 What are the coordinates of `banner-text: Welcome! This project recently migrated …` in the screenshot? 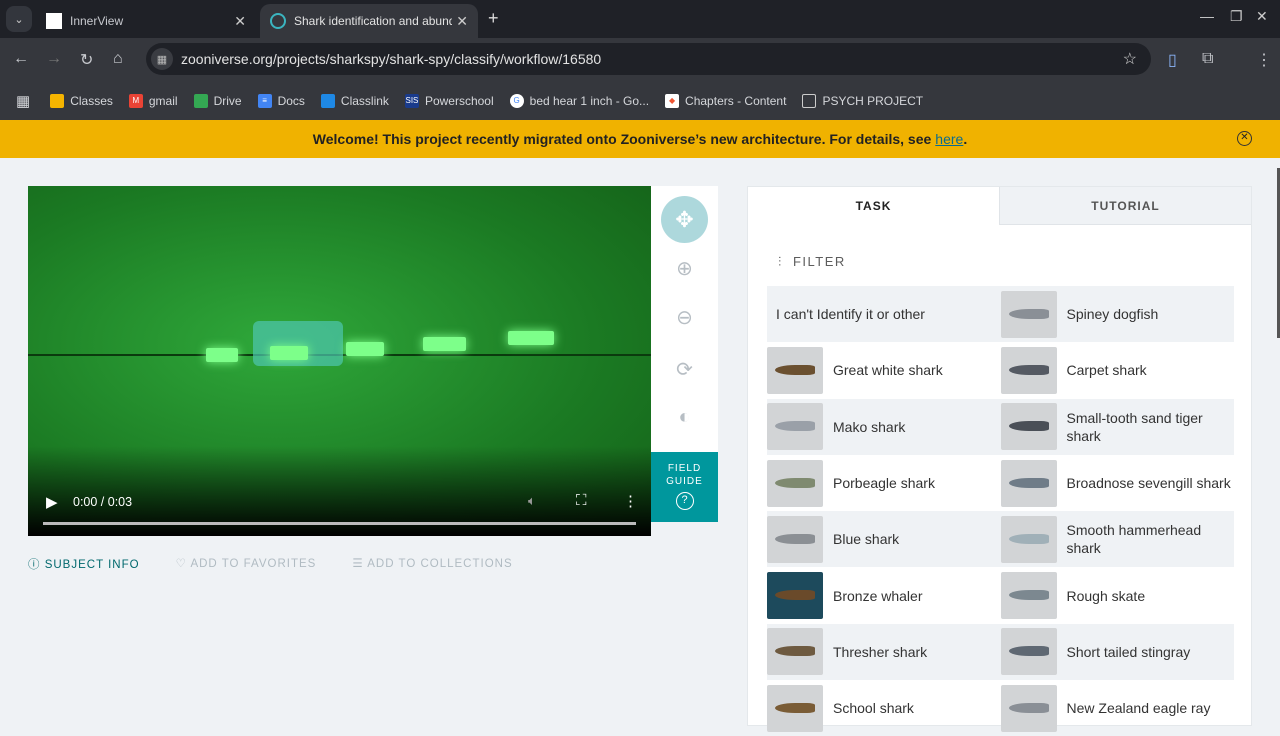 It's located at (622, 139).